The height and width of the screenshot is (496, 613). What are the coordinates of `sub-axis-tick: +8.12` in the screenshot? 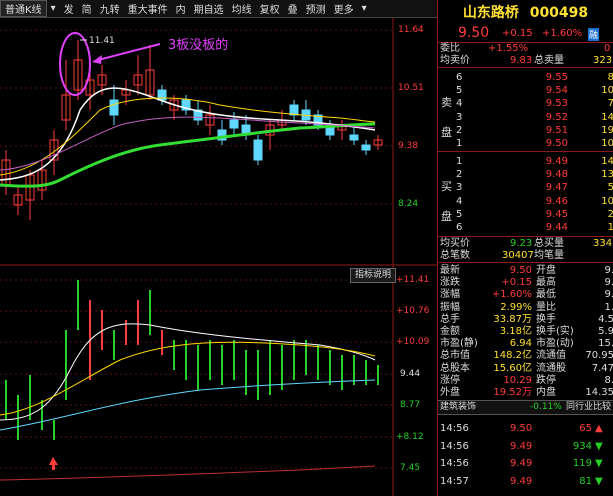 It's located at (410, 437).